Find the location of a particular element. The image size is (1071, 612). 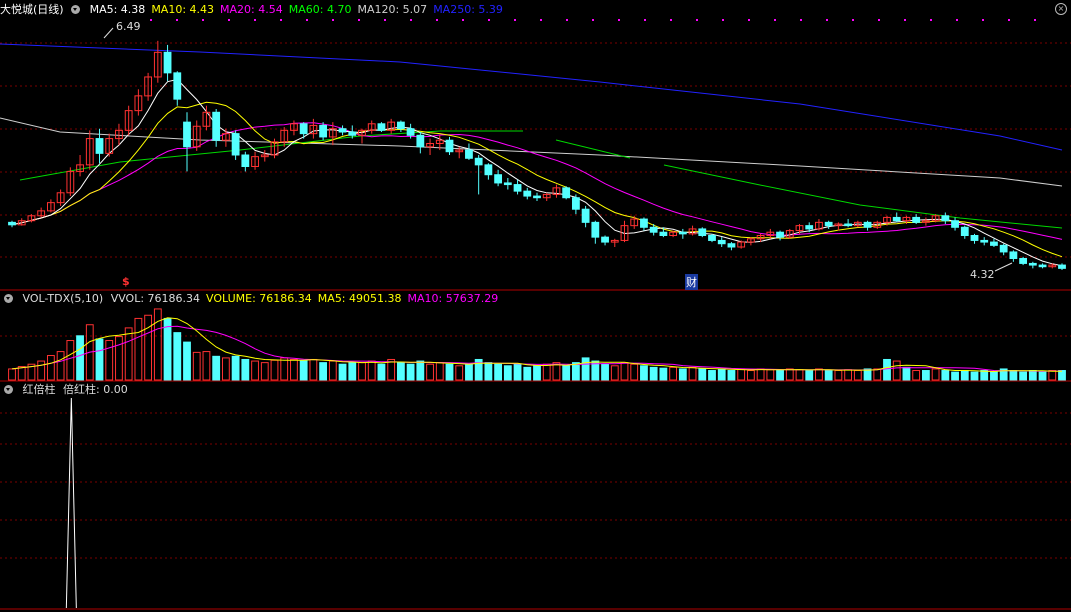

indicator-spike is located at coordinates (71, 503).